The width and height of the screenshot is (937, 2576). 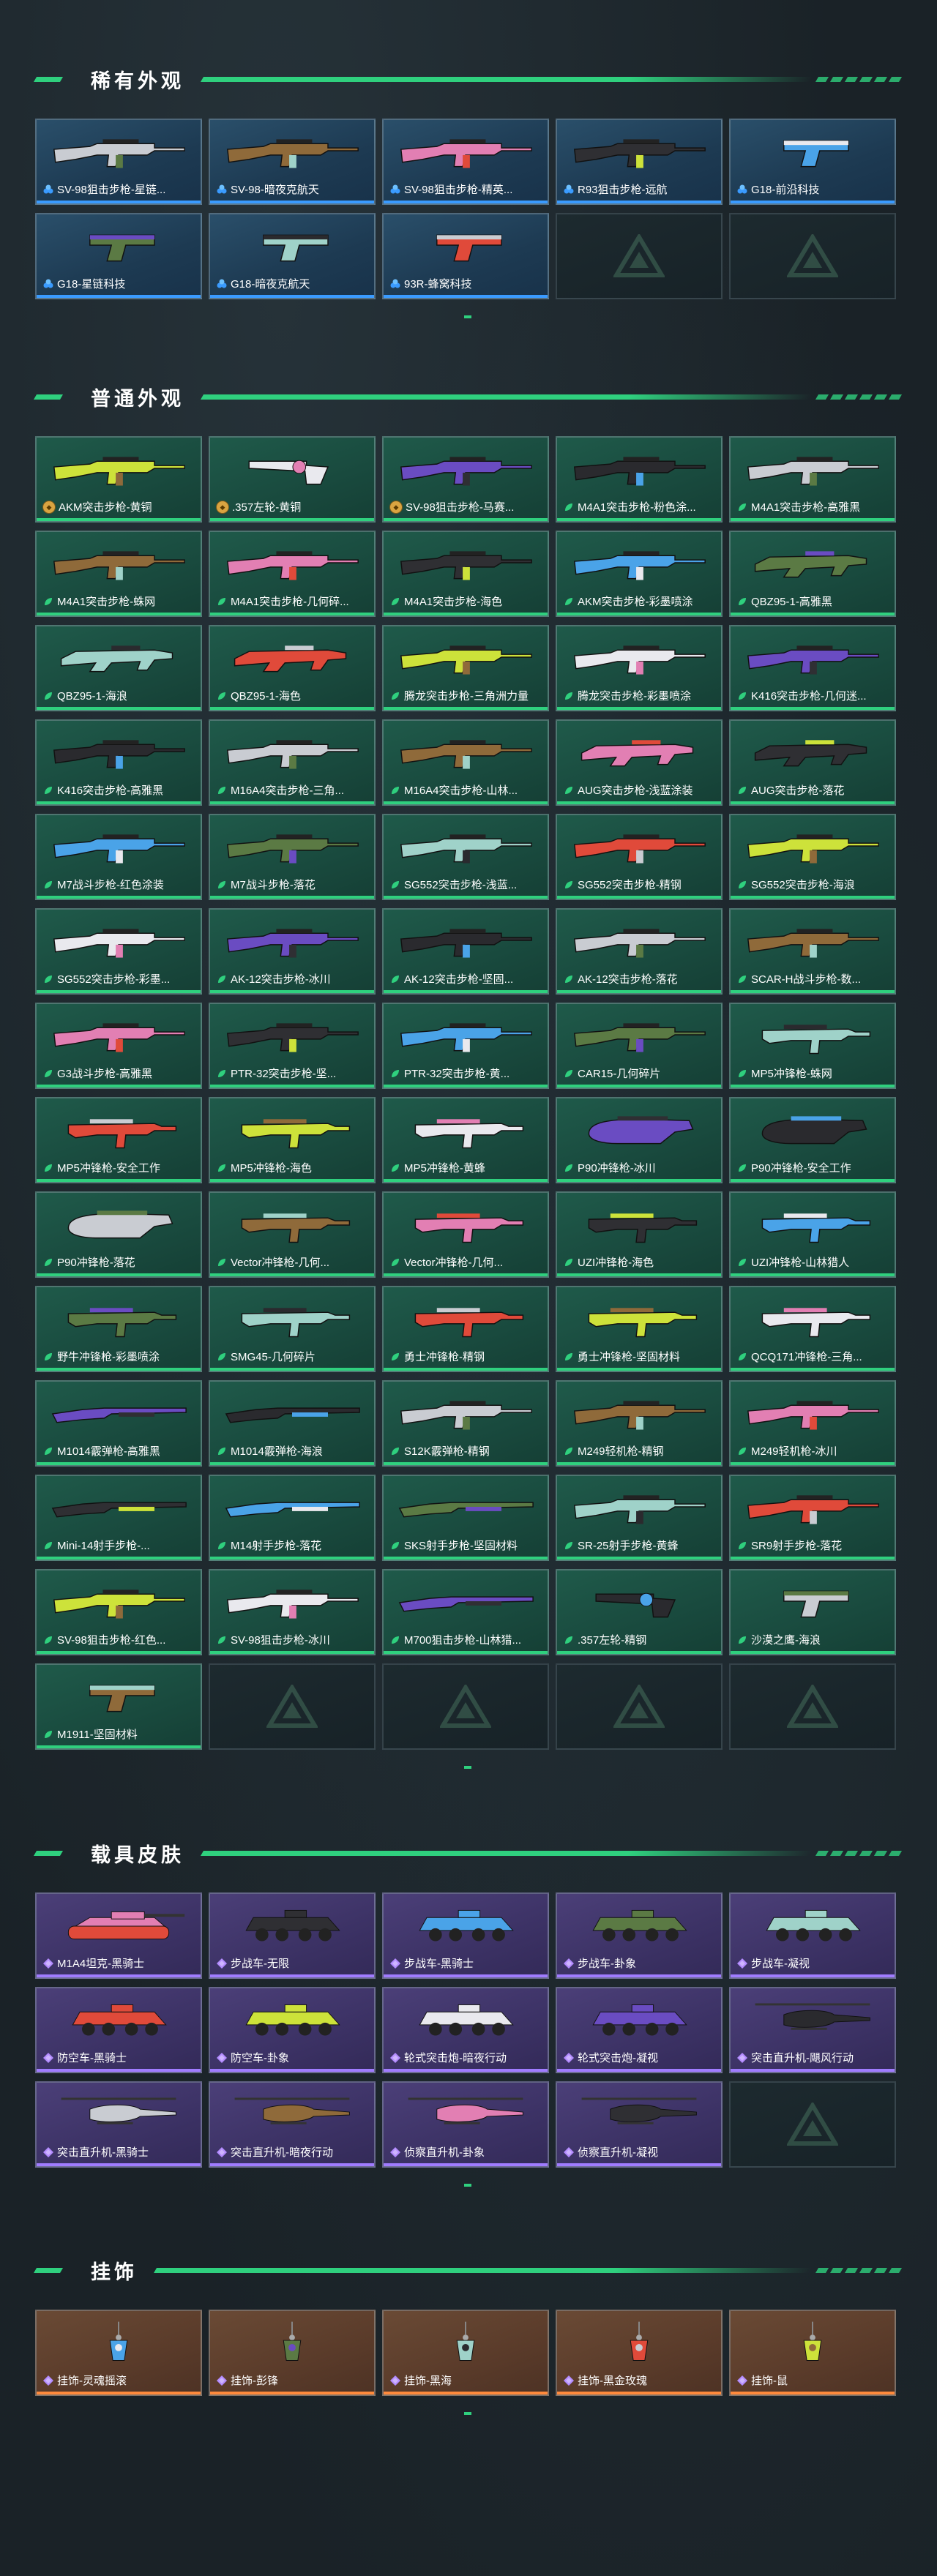 I want to click on item-card: QBZ95-1-海浪, so click(x=119, y=668).